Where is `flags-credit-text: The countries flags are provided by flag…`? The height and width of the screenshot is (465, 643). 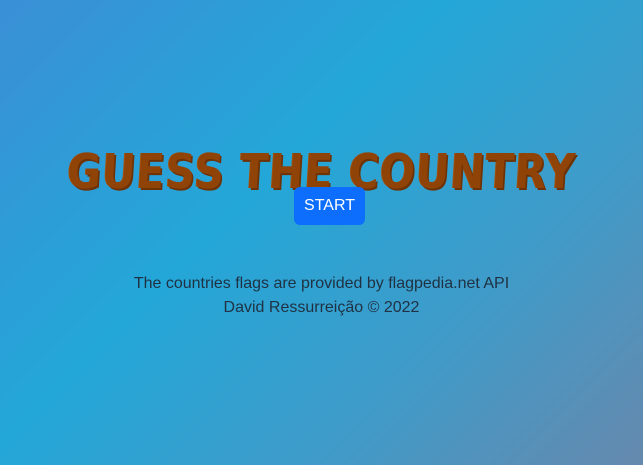
flags-credit-text: The countries flags are provided by flag… is located at coordinates (321, 283).